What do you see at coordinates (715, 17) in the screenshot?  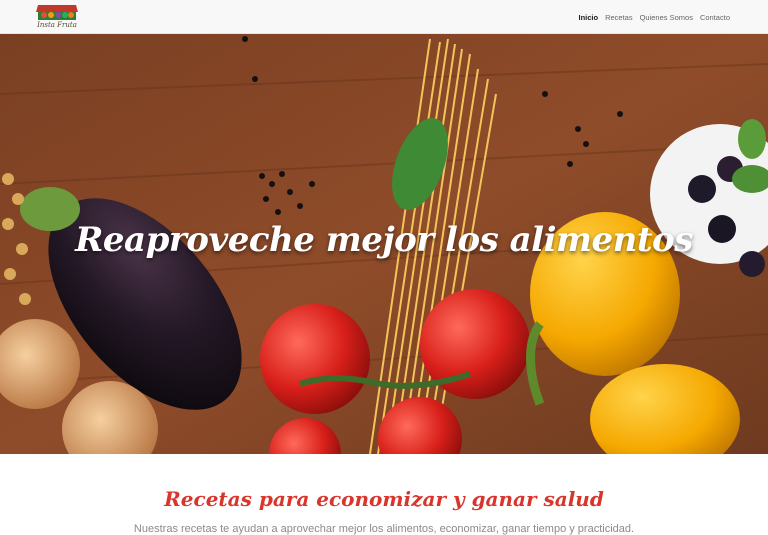 I see `nav-link-contacto: Contacto` at bounding box center [715, 17].